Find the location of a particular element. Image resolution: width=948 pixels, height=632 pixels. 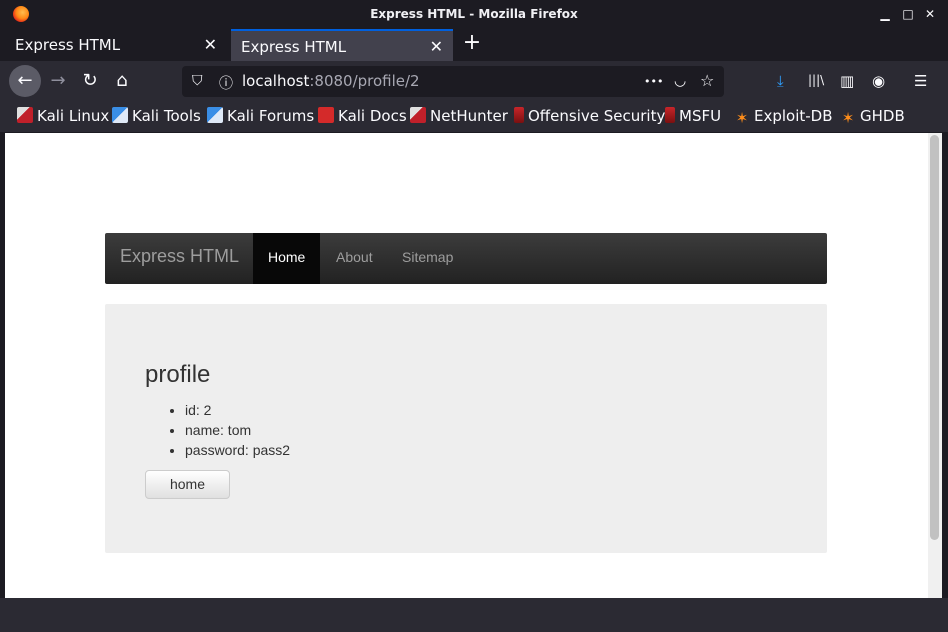

bookmark-exploit-db: ✶ Exploit-DB is located at coordinates (783, 117).